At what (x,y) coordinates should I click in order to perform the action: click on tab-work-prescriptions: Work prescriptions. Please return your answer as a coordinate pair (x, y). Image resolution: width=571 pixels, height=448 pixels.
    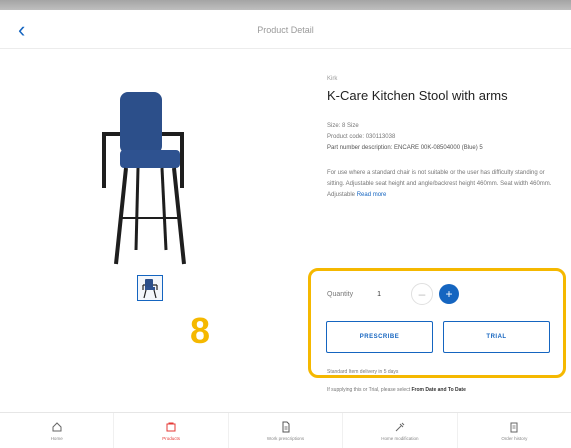
    Looking at the image, I should click on (286, 430).